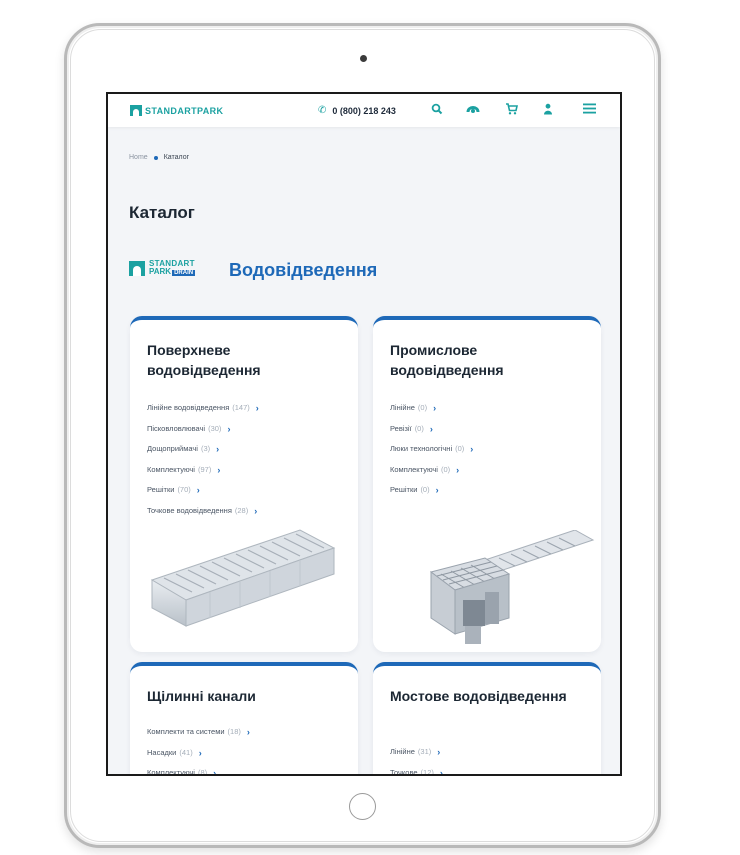 Image resolution: width=740 pixels, height=855 pixels. Describe the element at coordinates (188, 408) in the screenshot. I see `item-label: Лінійне водовідведення` at that location.